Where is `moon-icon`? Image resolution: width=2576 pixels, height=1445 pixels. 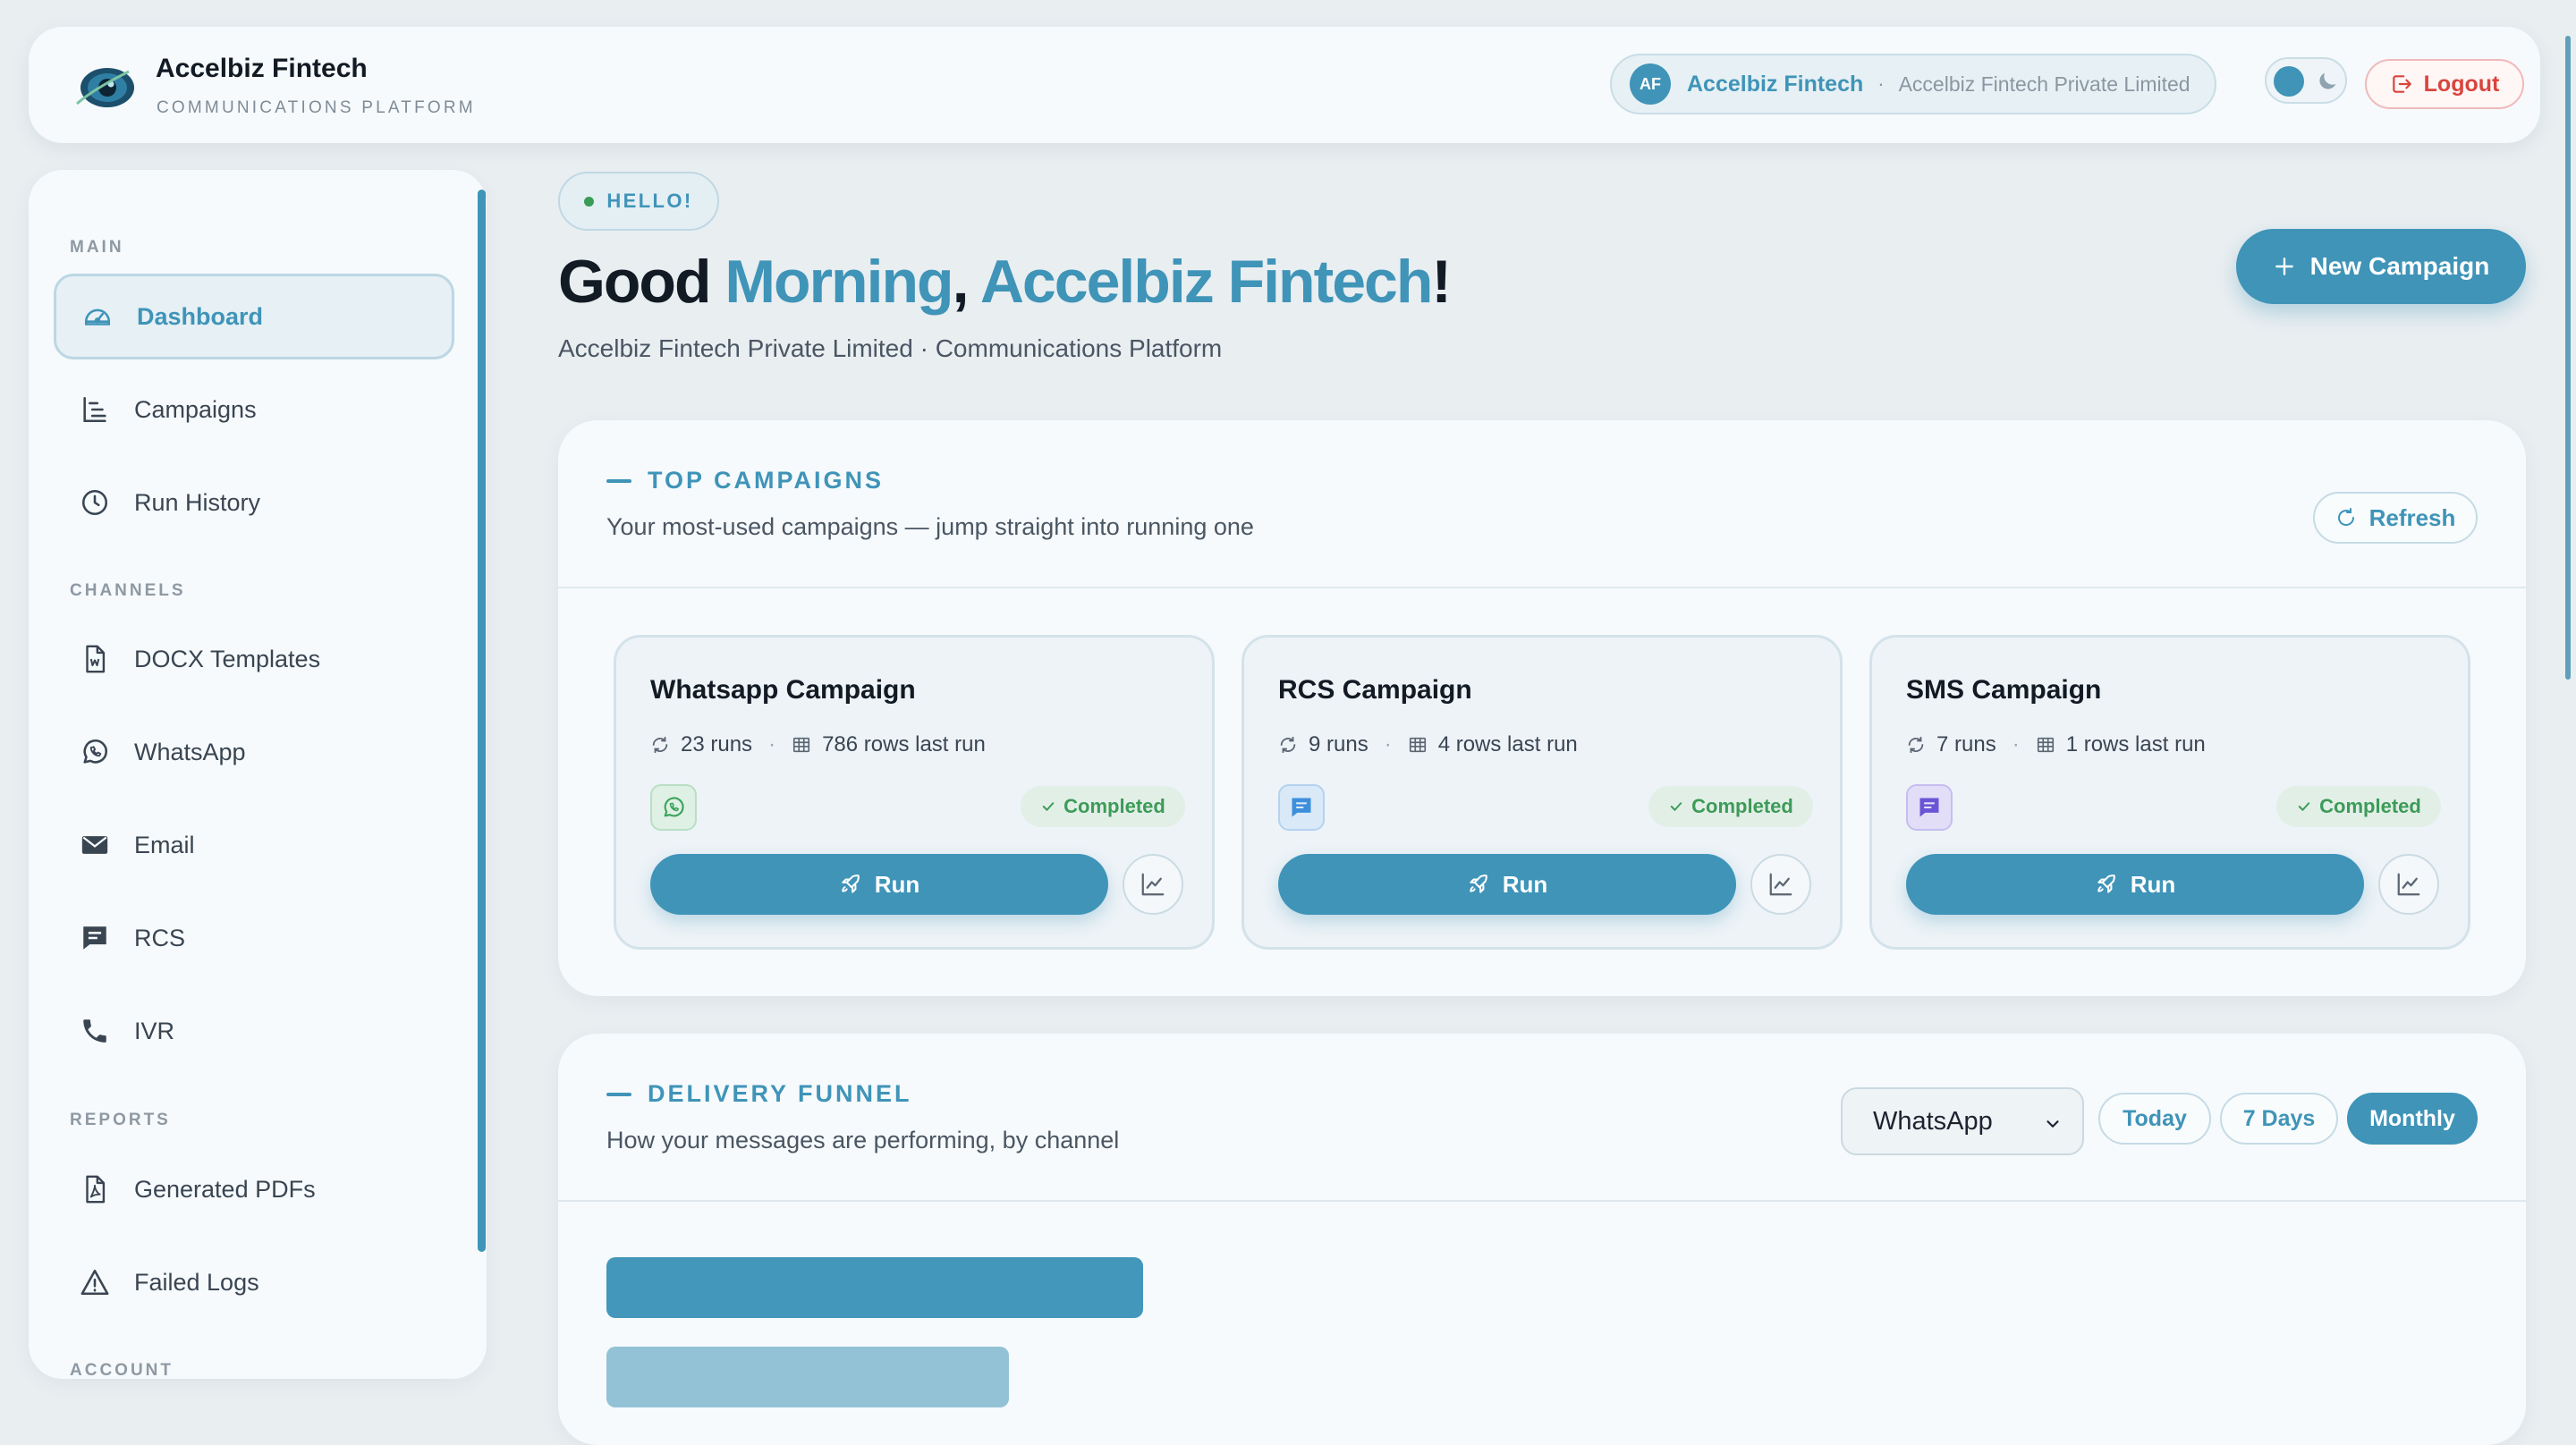 moon-icon is located at coordinates (2327, 81).